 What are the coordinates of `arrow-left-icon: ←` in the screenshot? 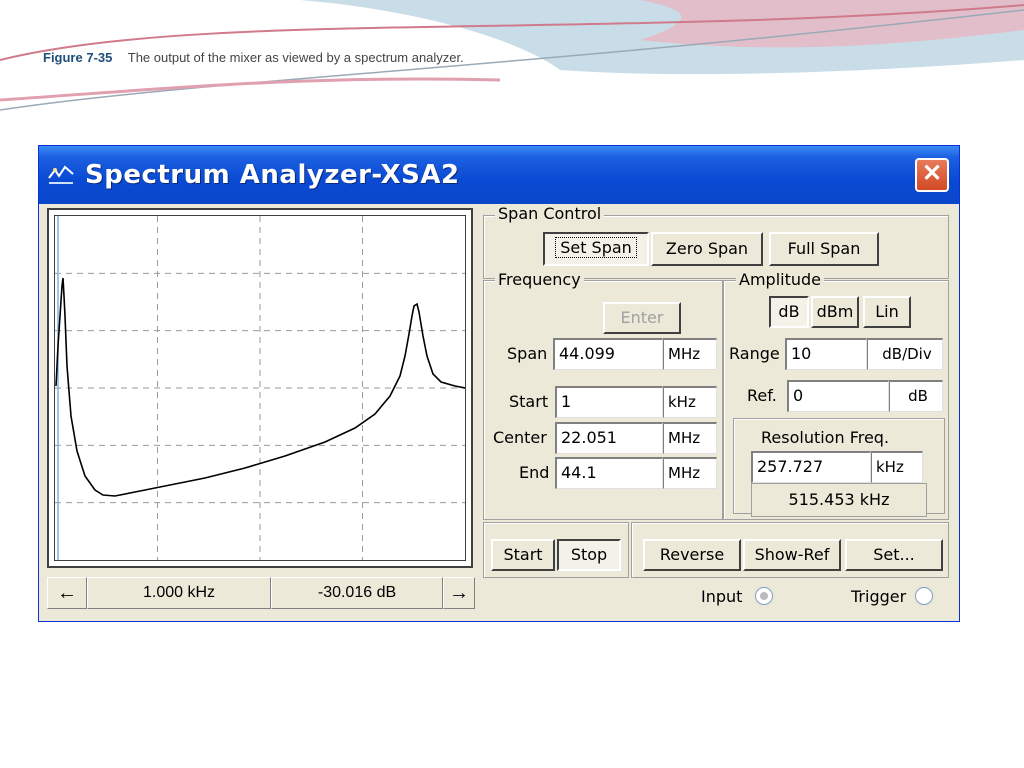 It's located at (67, 593).